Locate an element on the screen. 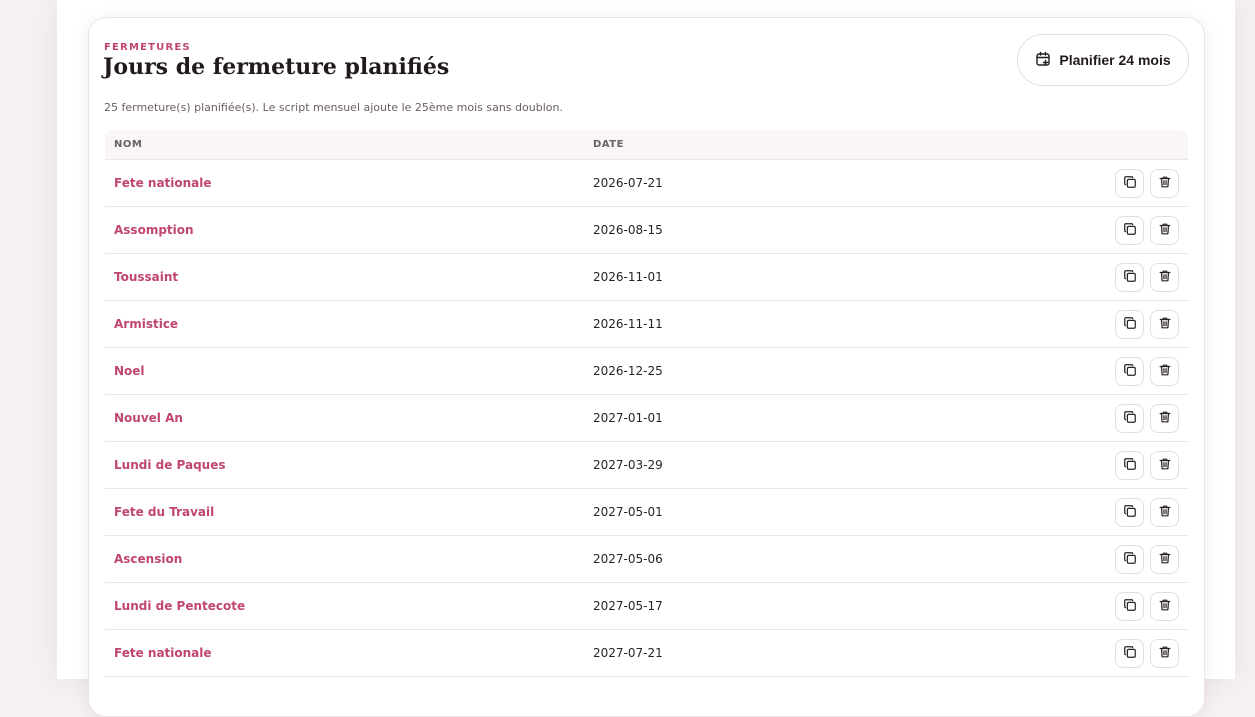  table-row: Toussaint 2026-11-01 is located at coordinates (646, 277).